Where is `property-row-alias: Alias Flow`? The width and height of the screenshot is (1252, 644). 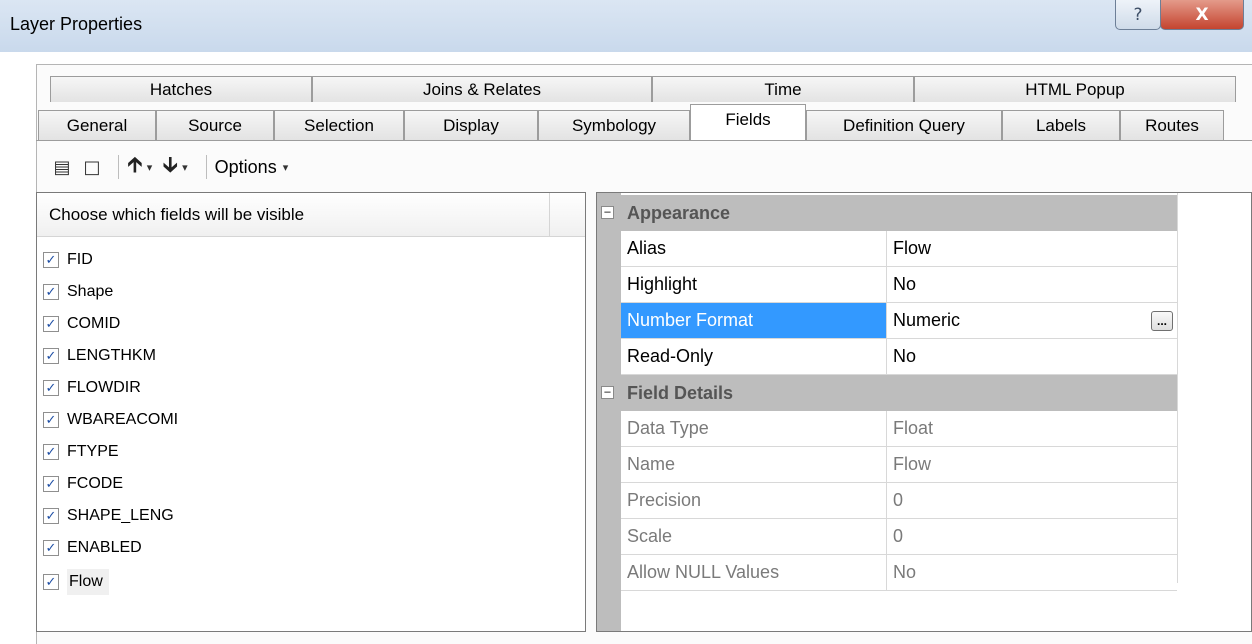 property-row-alias: Alias Flow is located at coordinates (887, 249).